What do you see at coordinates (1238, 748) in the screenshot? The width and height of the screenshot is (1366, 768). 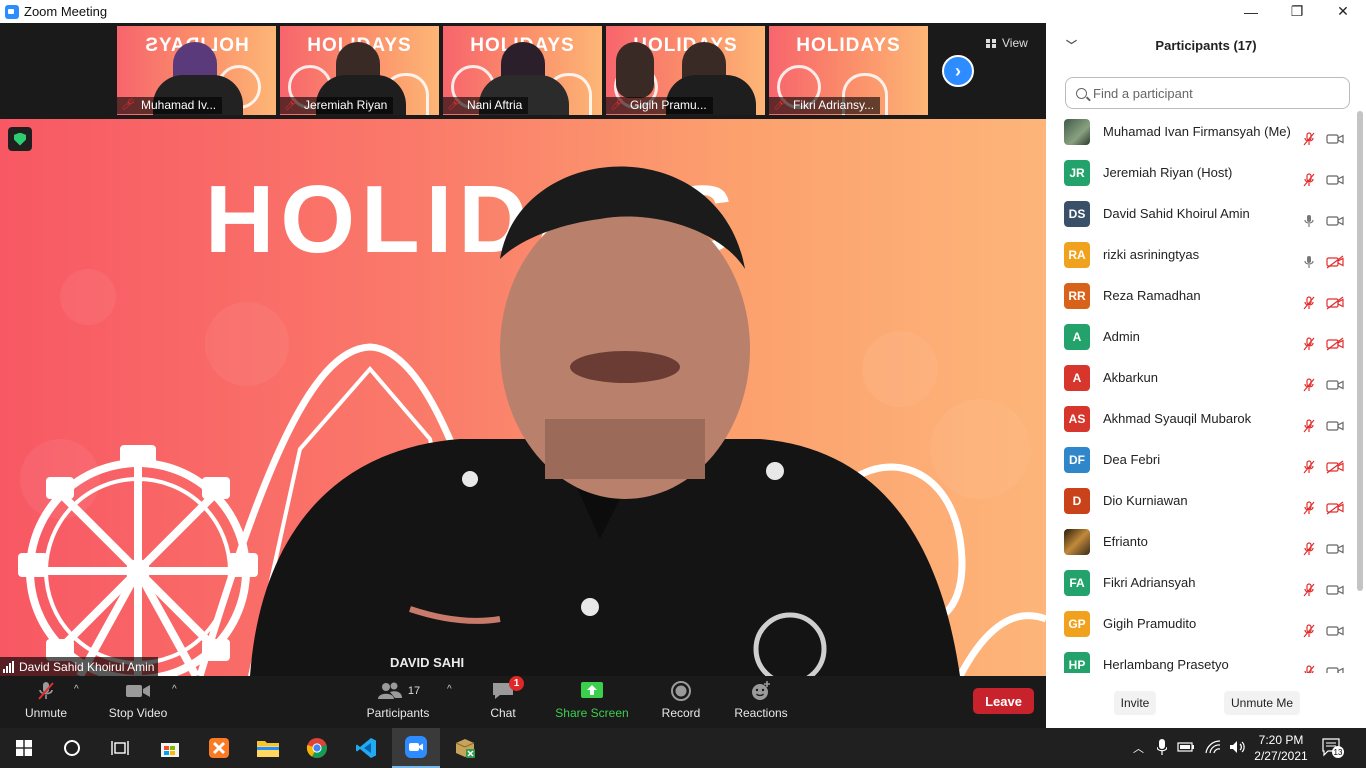 I see `volume-icon` at bounding box center [1238, 748].